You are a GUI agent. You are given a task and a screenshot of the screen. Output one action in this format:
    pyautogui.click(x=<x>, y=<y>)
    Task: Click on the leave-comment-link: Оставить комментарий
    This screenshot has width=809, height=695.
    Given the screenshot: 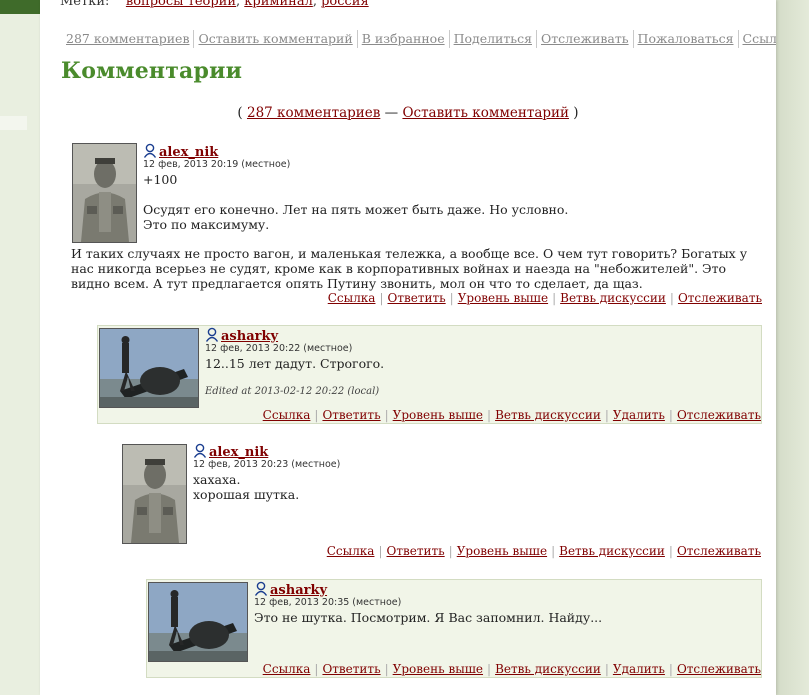 What is the action you would take?
    pyautogui.click(x=275, y=38)
    